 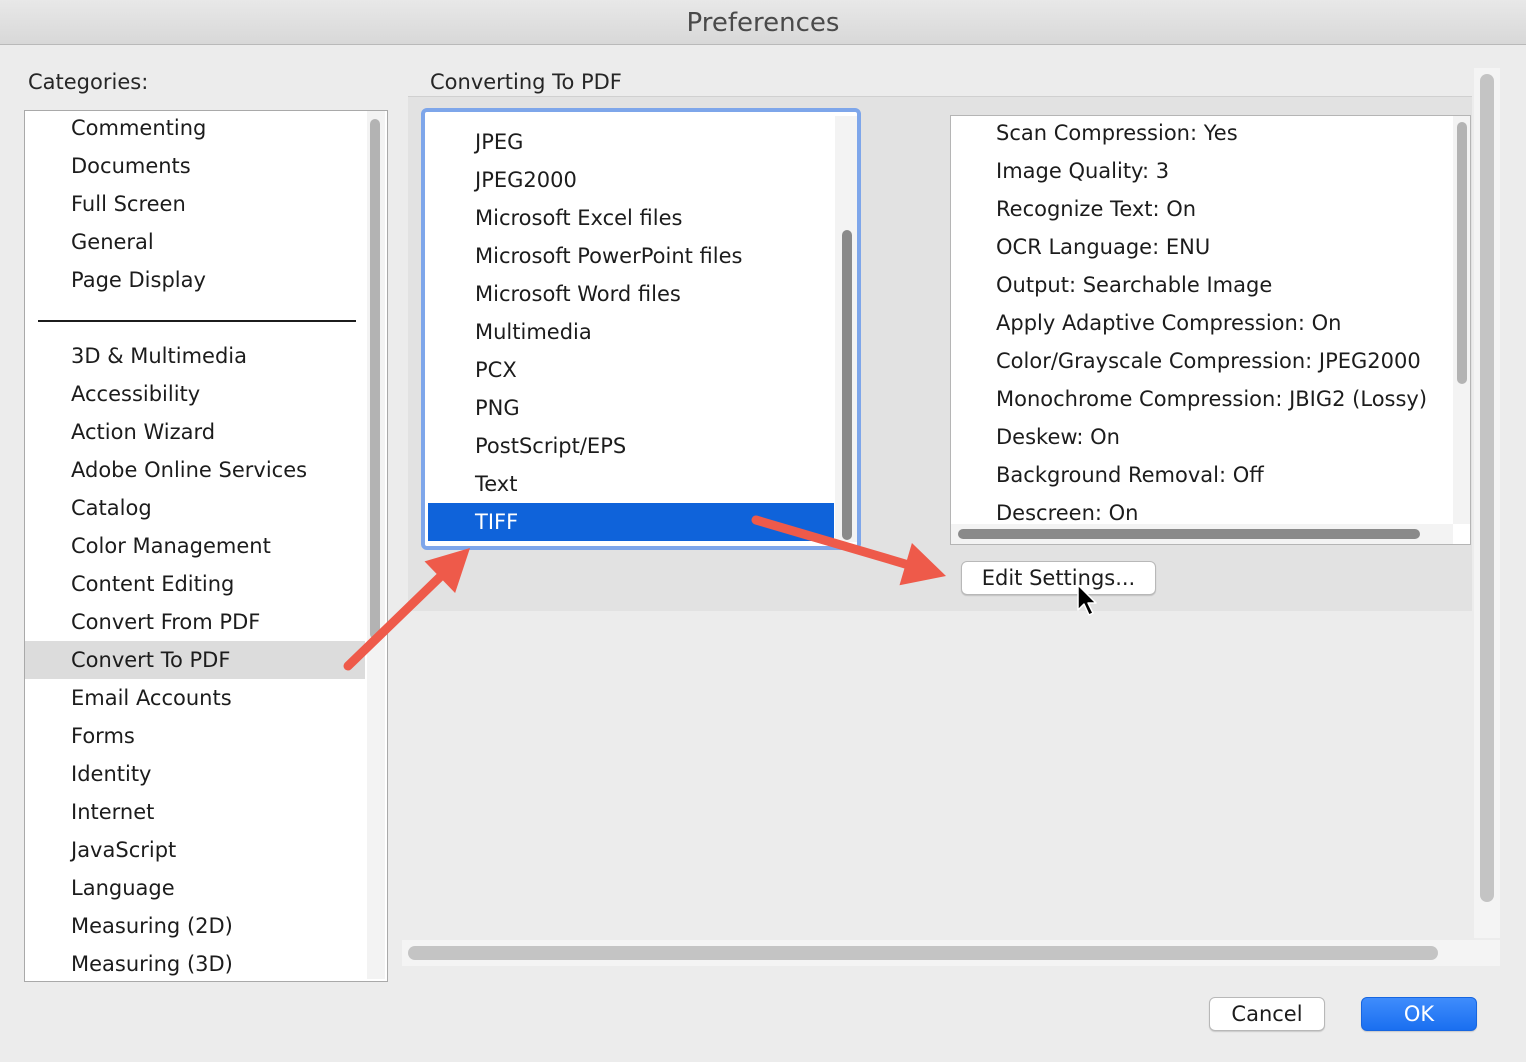 I want to click on setting-summary-item: Deskew: On, so click(x=1058, y=437).